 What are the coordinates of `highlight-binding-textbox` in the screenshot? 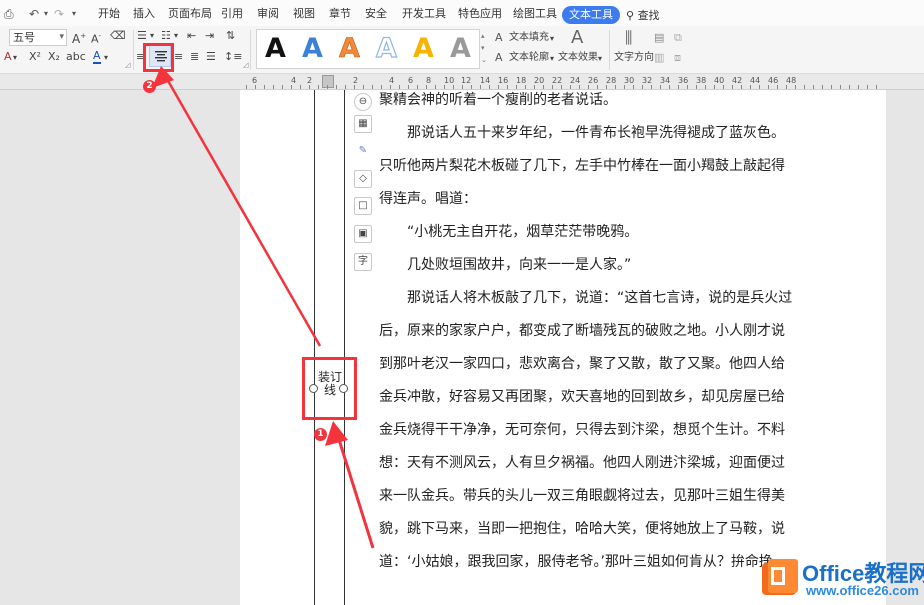 It's located at (329, 388).